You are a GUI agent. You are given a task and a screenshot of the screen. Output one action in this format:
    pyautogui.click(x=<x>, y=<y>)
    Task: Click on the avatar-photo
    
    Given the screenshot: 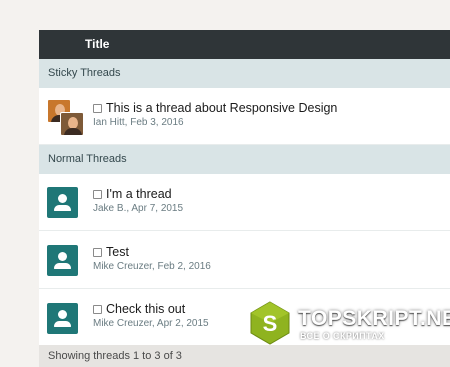 What is the action you would take?
    pyautogui.click(x=72, y=124)
    